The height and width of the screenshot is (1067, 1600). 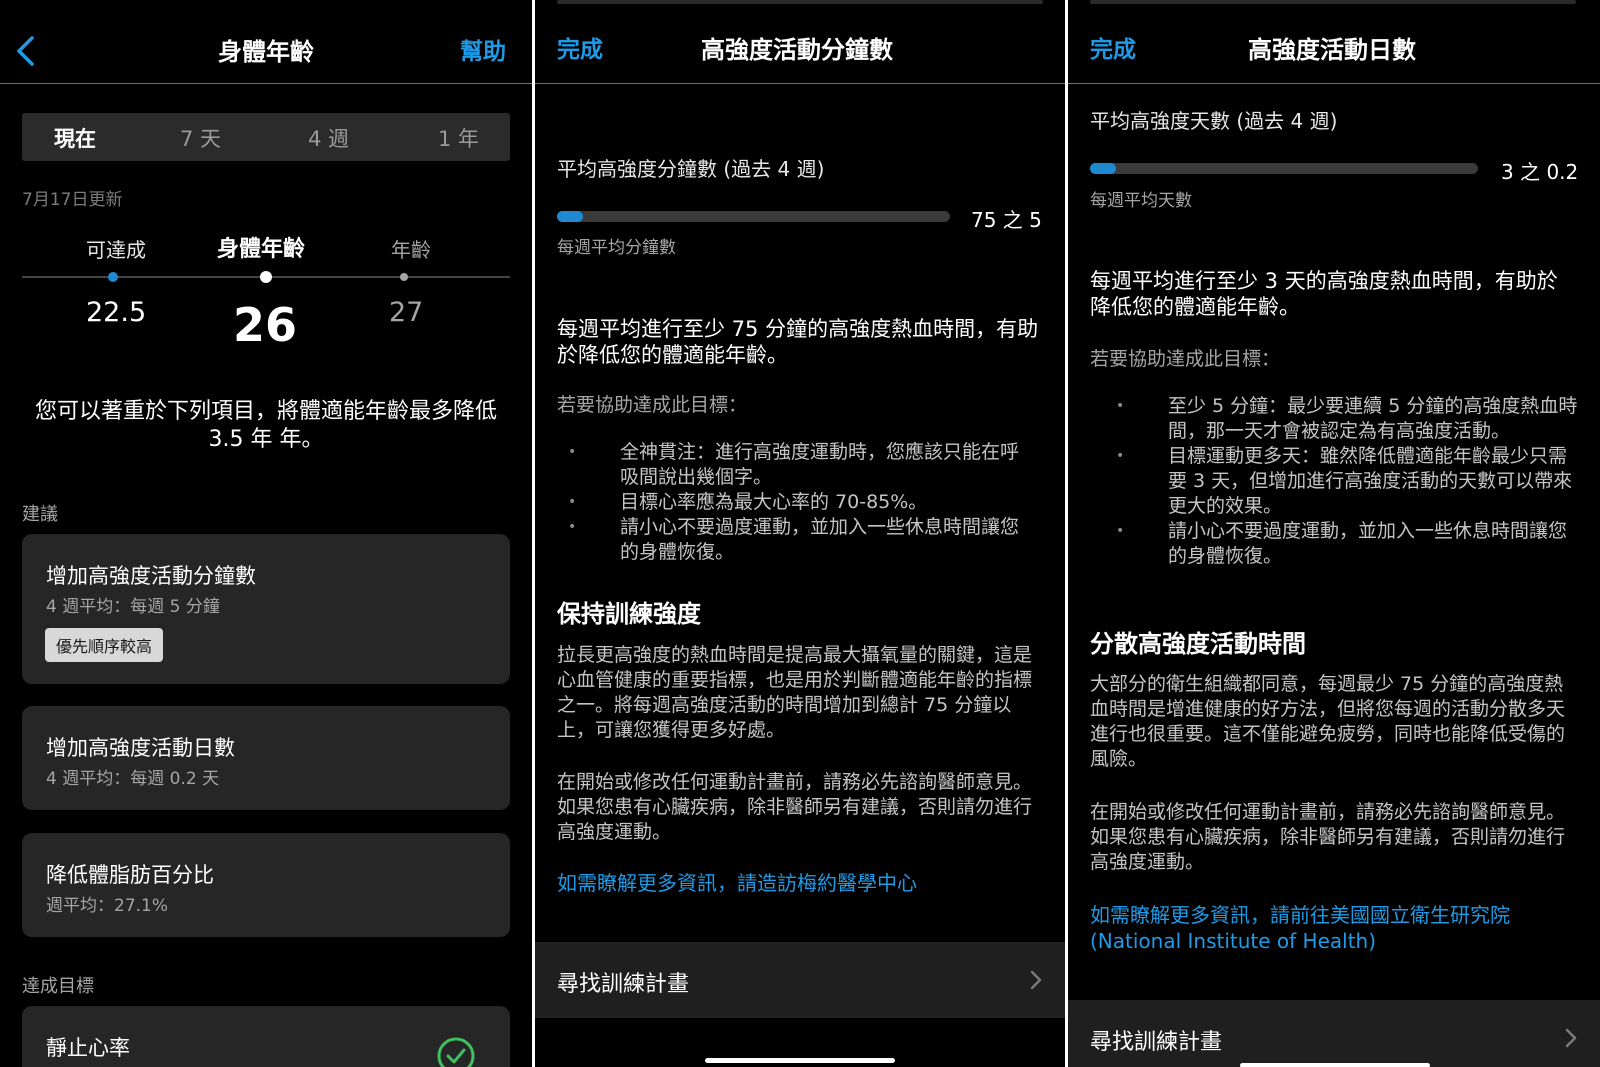 I want to click on list-item: 目標心率應為最大心率的 70-85%。, so click(x=798, y=502).